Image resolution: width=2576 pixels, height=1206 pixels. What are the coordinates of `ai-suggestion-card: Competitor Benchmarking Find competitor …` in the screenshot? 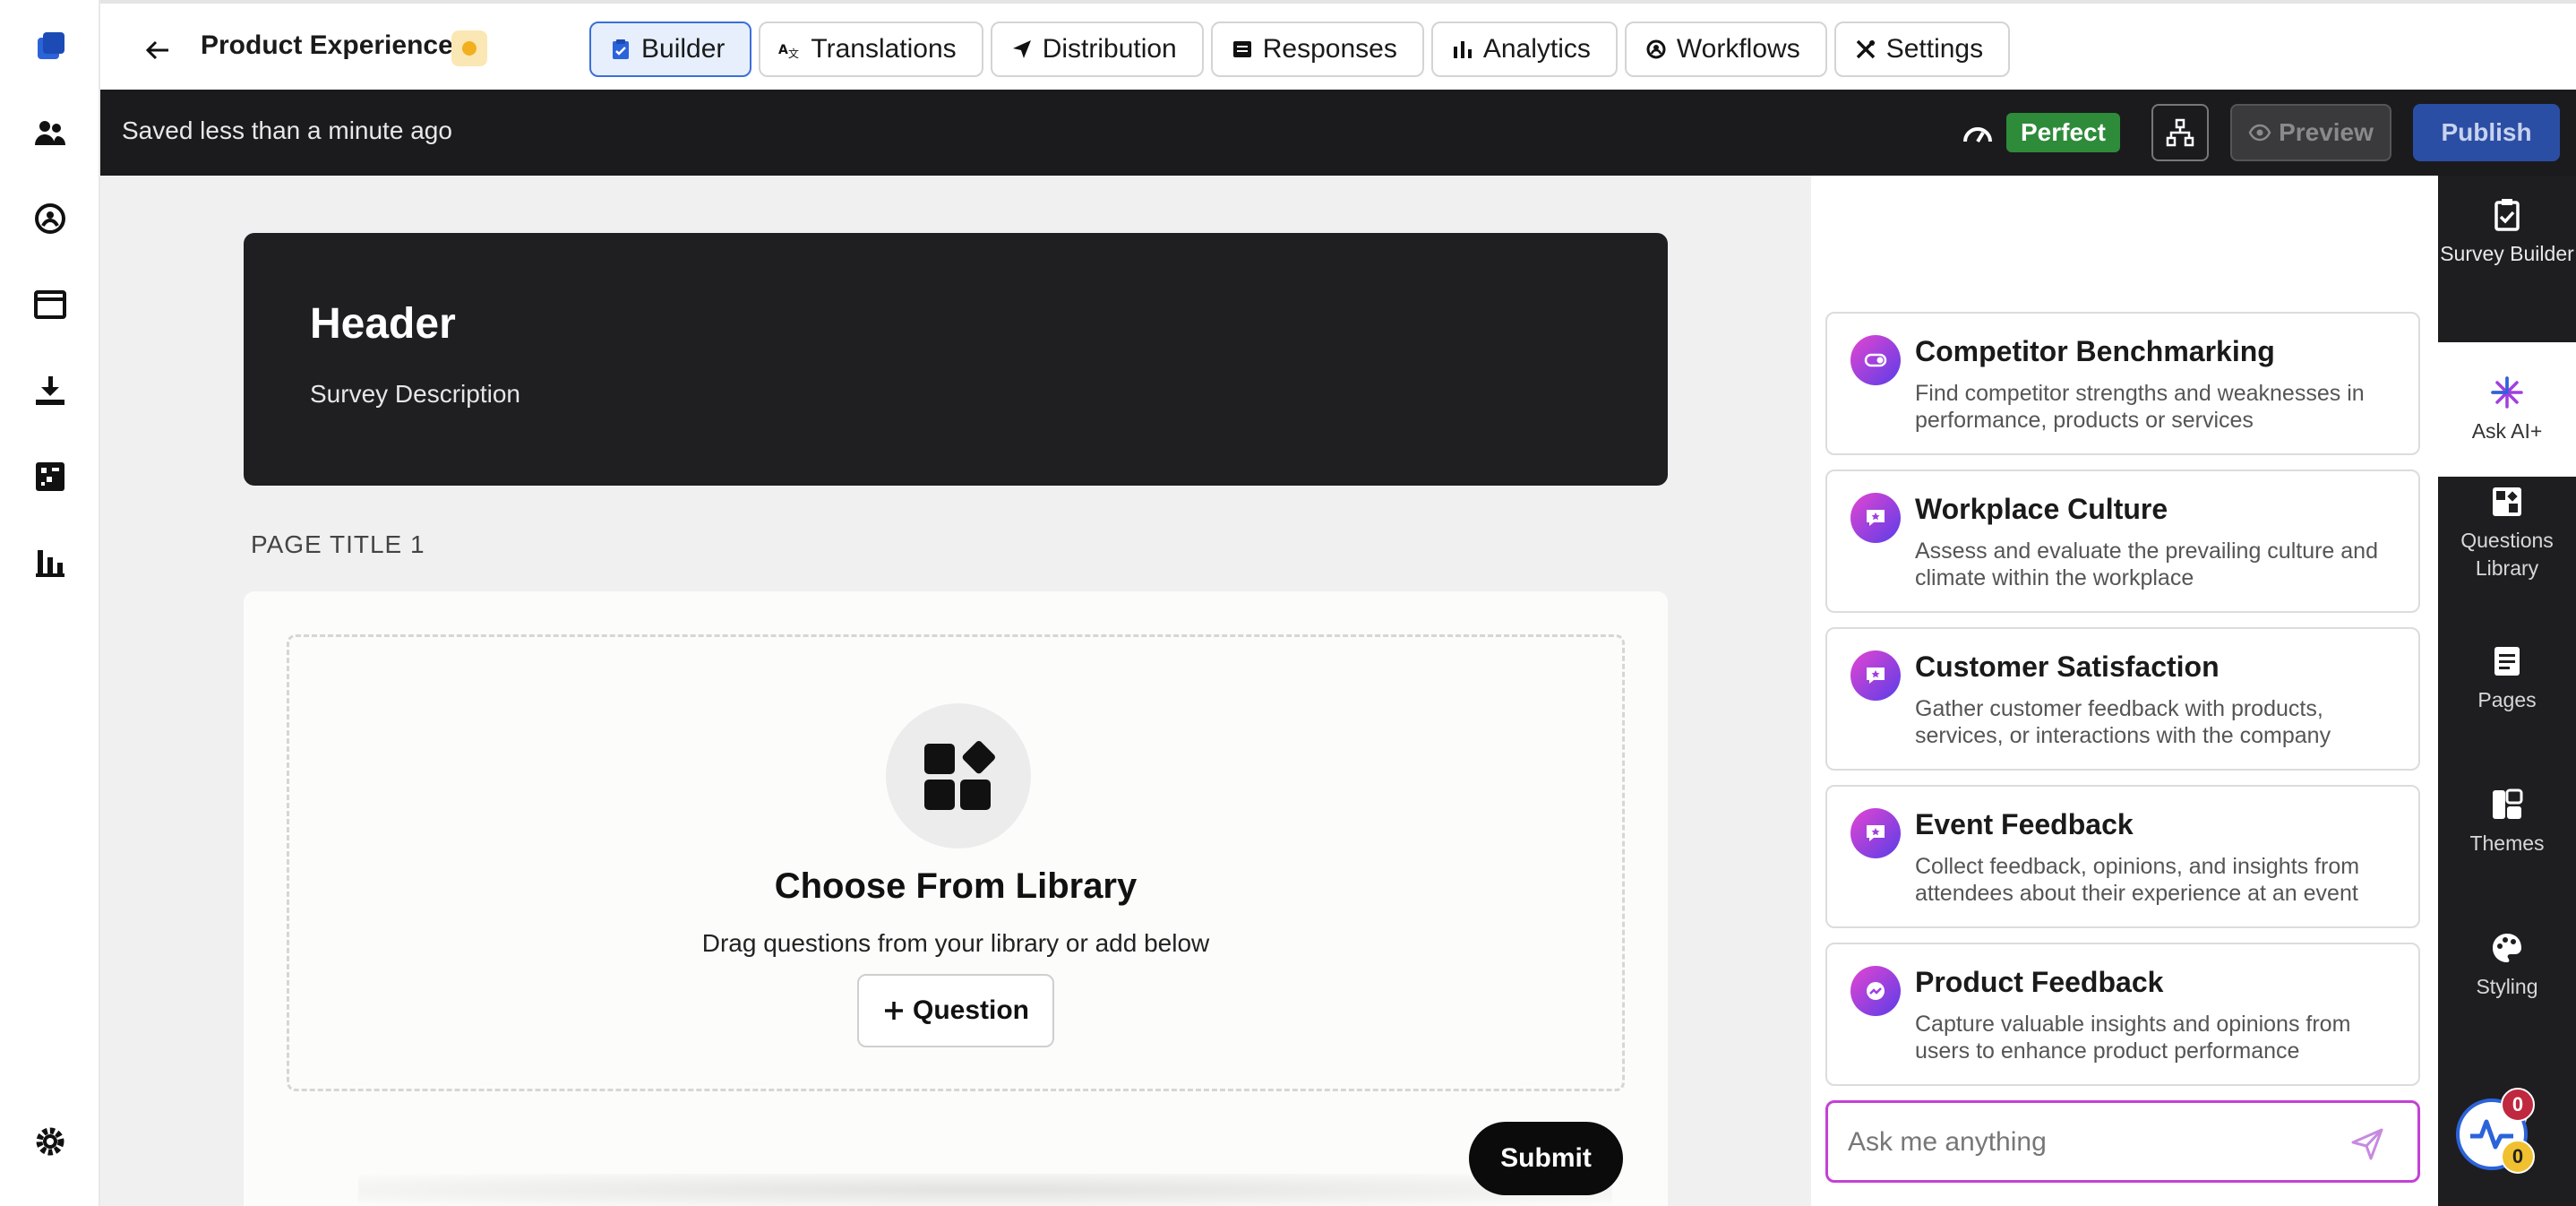 It's located at (2122, 383).